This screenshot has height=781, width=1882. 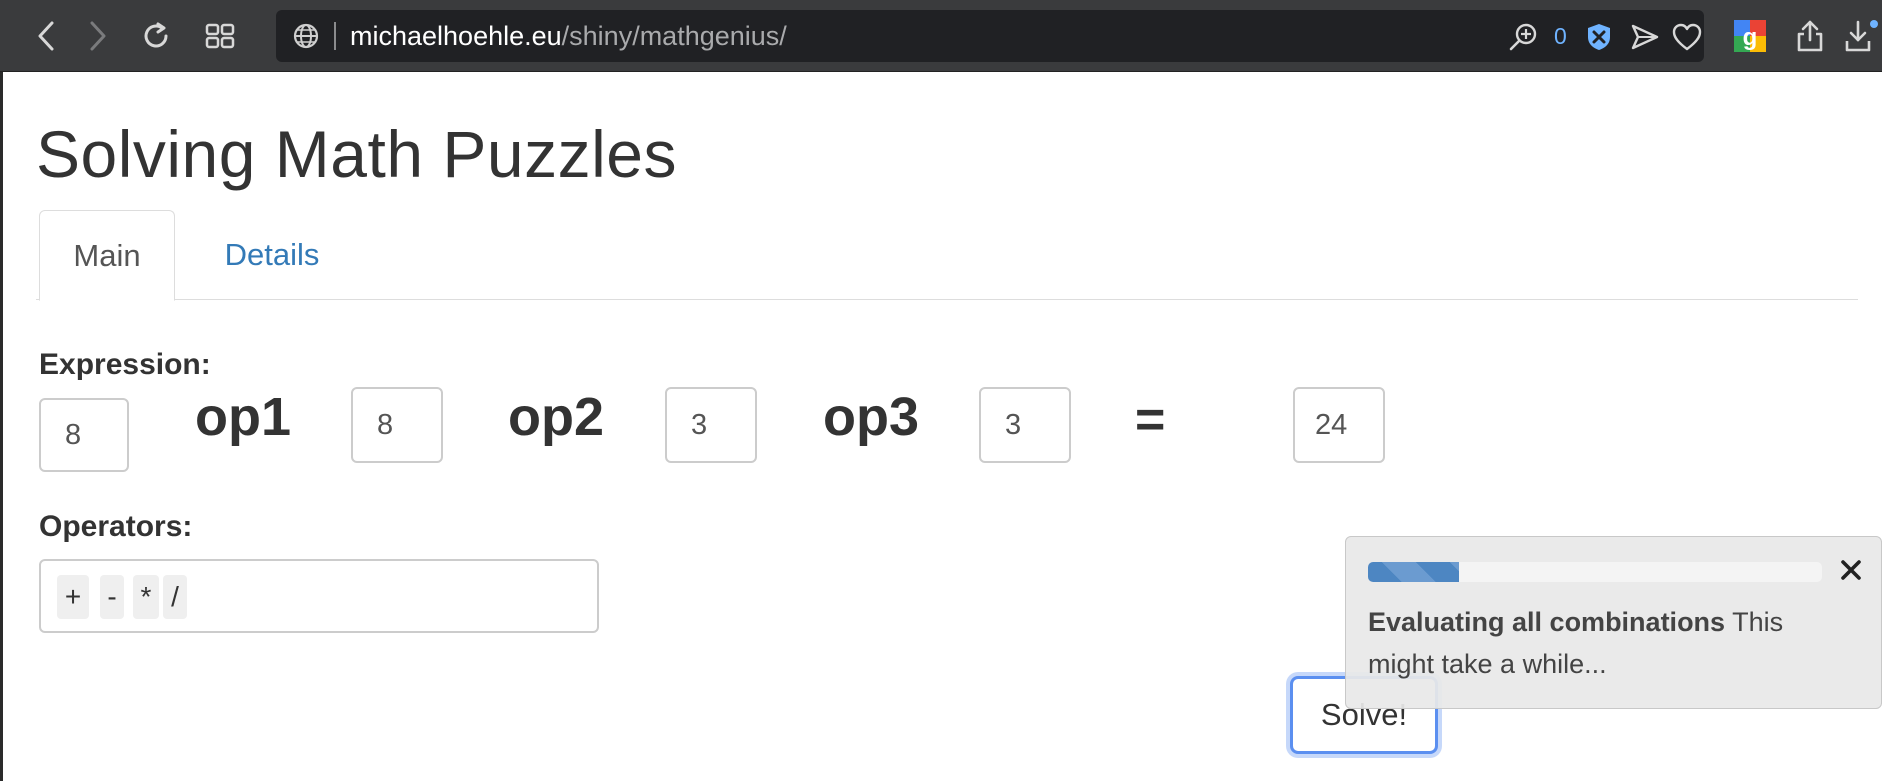 What do you see at coordinates (1547, 622) in the screenshot?
I see `notification-title: Evaluating all combinations` at bounding box center [1547, 622].